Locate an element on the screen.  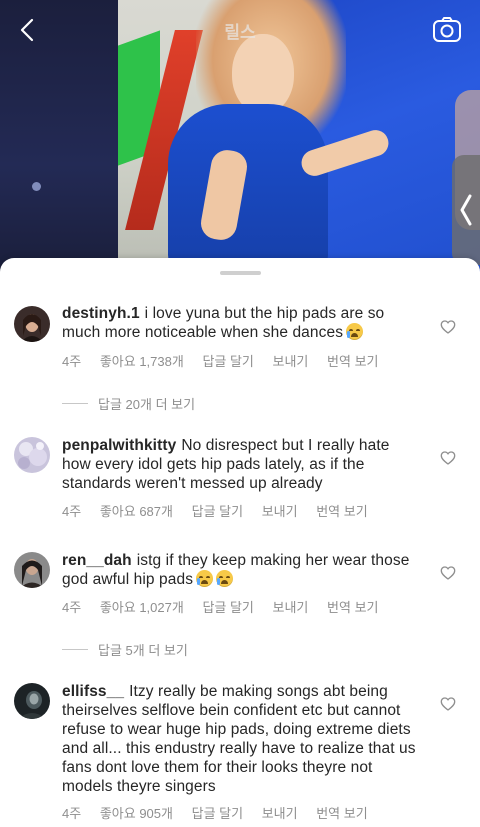
like-count: 좋아요 687개 is located at coordinates (136, 511).